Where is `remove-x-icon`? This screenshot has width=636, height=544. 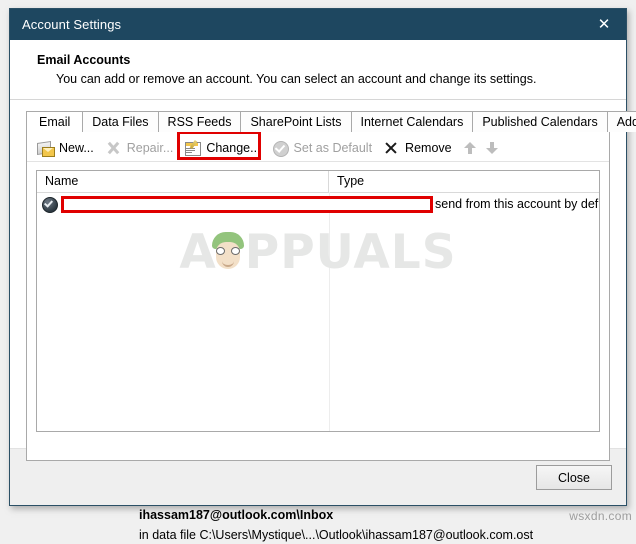 remove-x-icon is located at coordinates (391, 148).